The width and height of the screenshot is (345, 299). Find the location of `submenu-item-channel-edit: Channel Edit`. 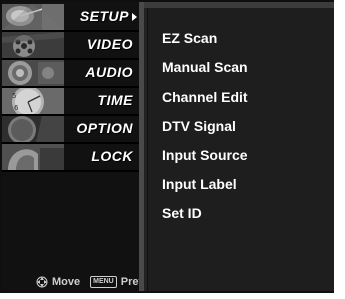

submenu-item-channel-edit: Channel Edit is located at coordinates (205, 97).